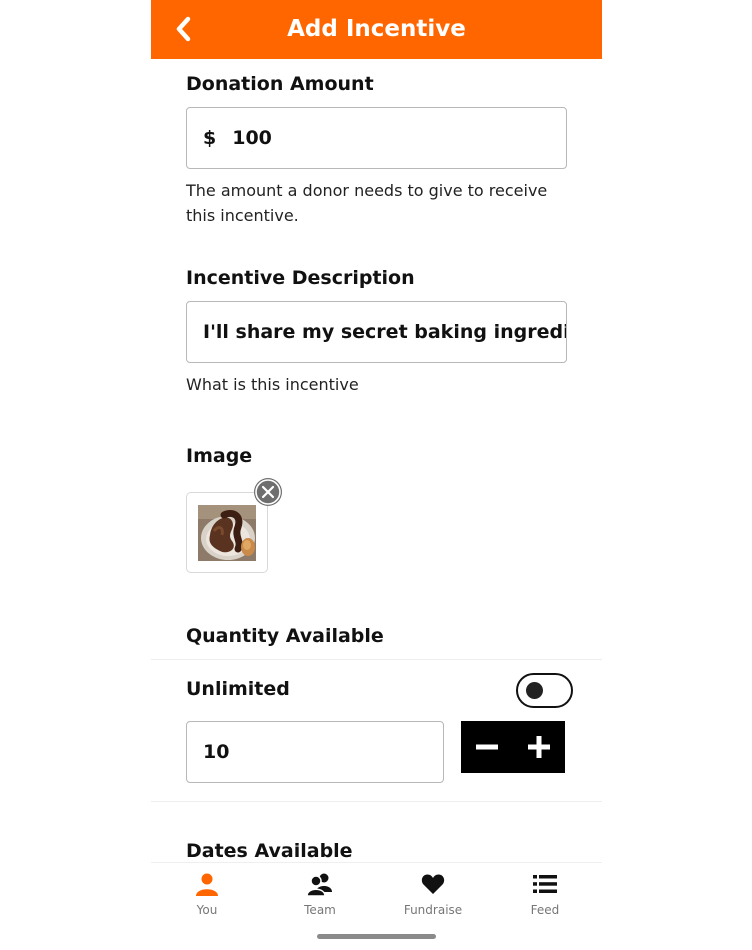 This screenshot has height=950, width=752. What do you see at coordinates (384, 332) in the screenshot?
I see `incentive-description-value: I'll share my secret baking ingredient` at bounding box center [384, 332].